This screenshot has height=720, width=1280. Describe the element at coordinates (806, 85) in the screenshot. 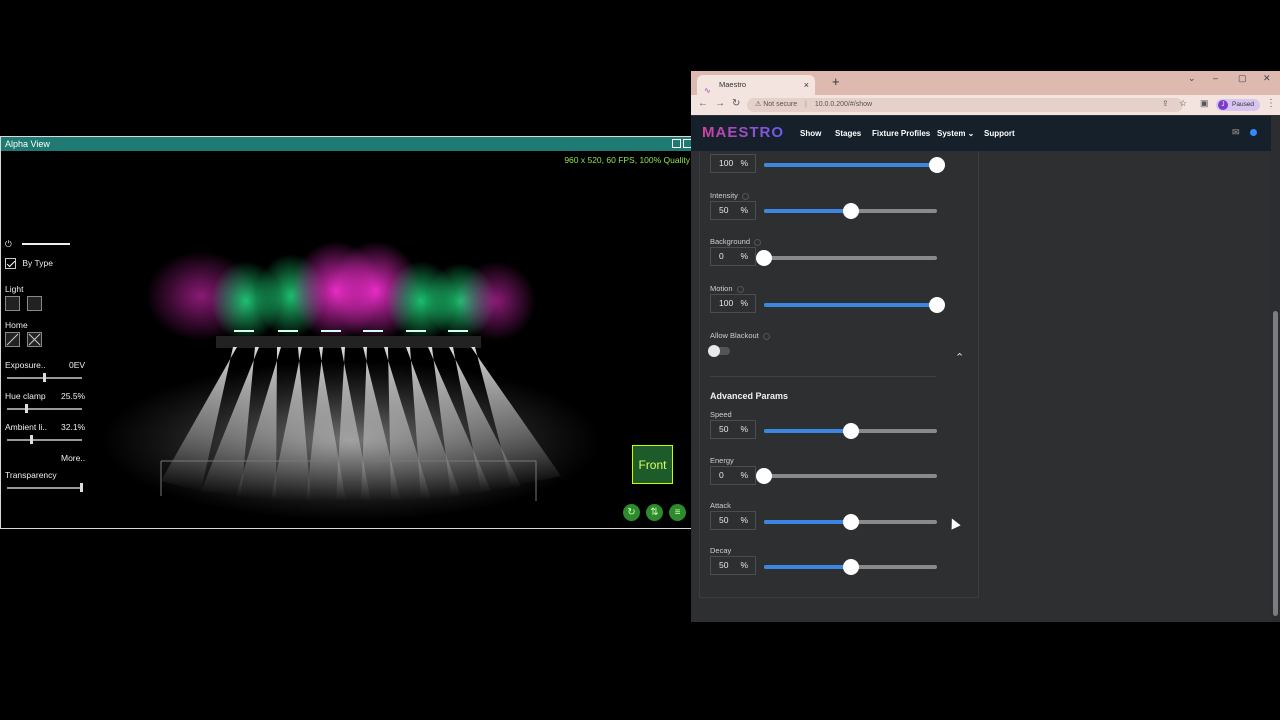

I see `tab-close-icon: ×` at that location.